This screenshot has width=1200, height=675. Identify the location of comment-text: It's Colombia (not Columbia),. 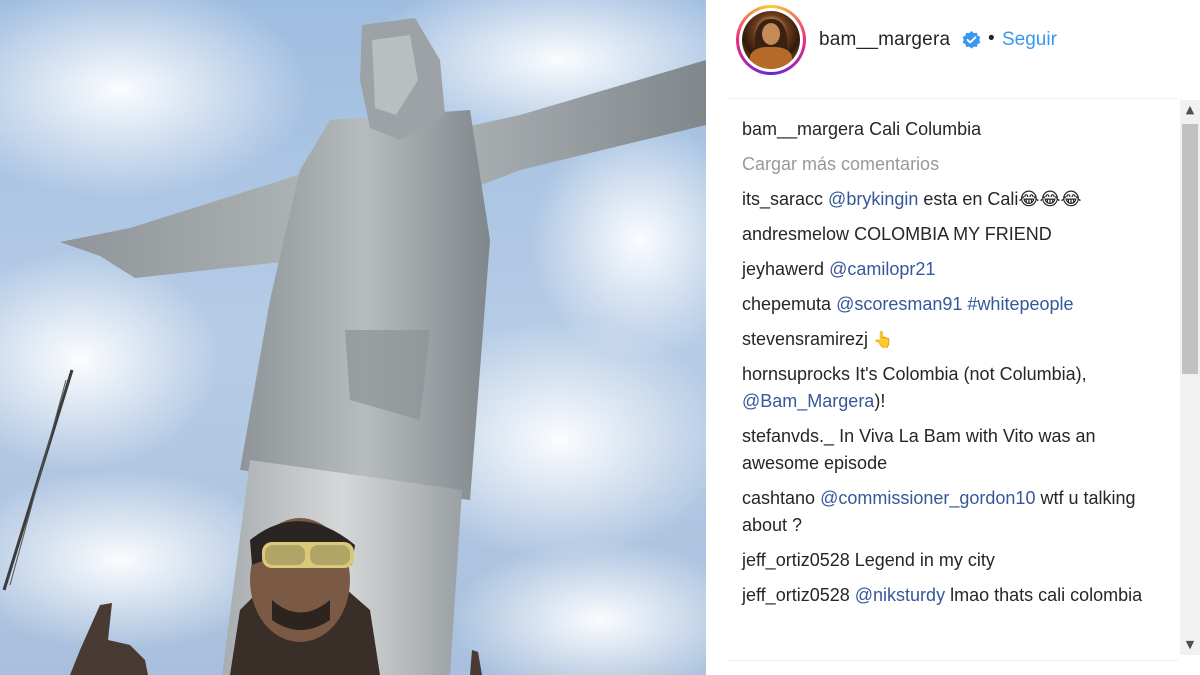
(971, 374).